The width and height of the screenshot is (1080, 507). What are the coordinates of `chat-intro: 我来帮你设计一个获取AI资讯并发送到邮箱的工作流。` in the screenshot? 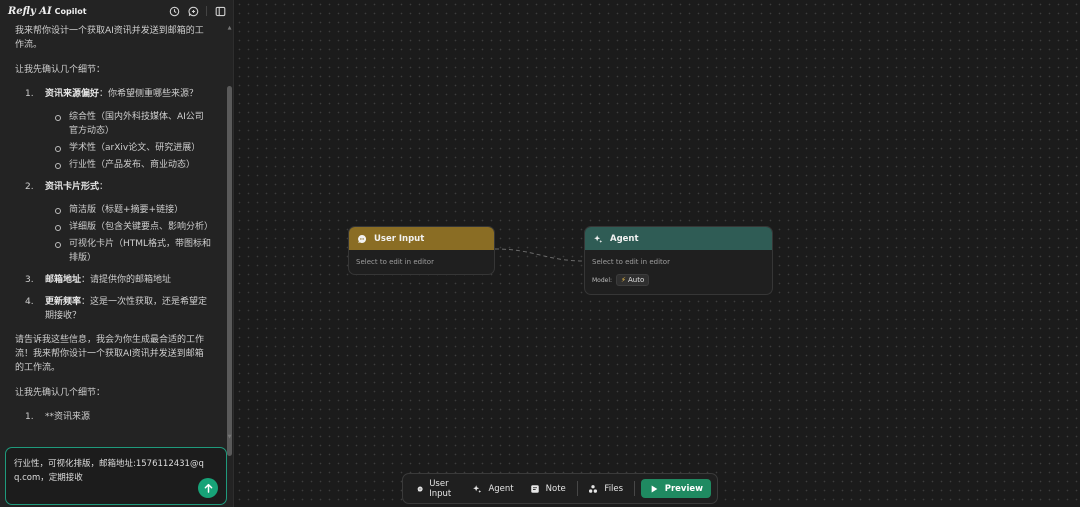 It's located at (109, 38).